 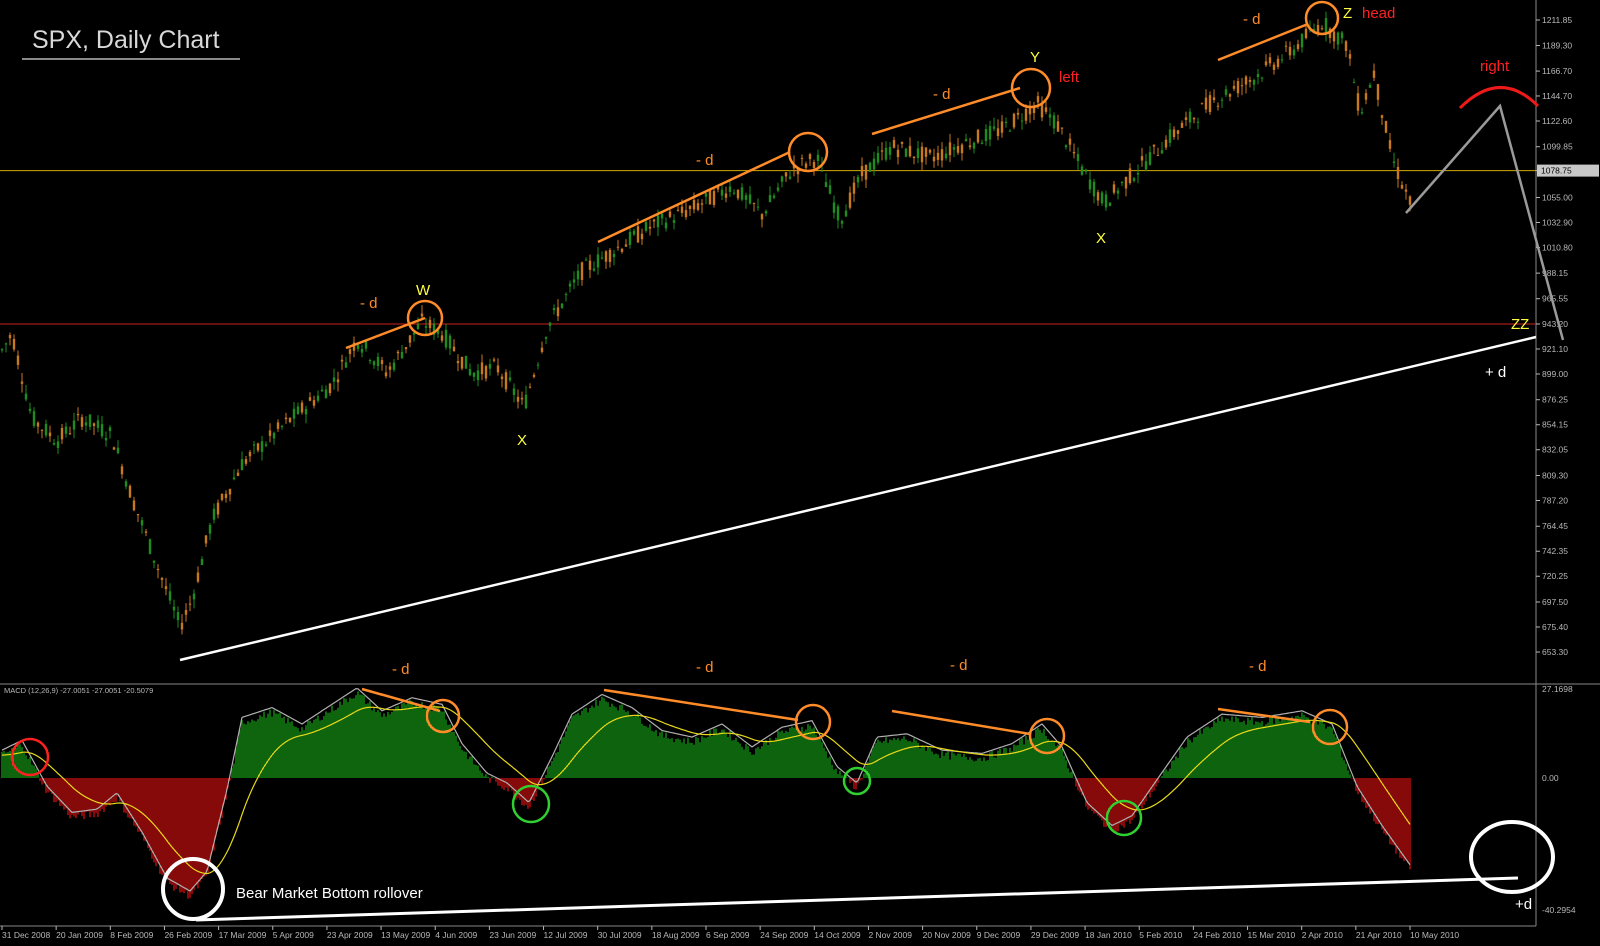 I want to click on label-x-2: X, so click(x=1101, y=238).